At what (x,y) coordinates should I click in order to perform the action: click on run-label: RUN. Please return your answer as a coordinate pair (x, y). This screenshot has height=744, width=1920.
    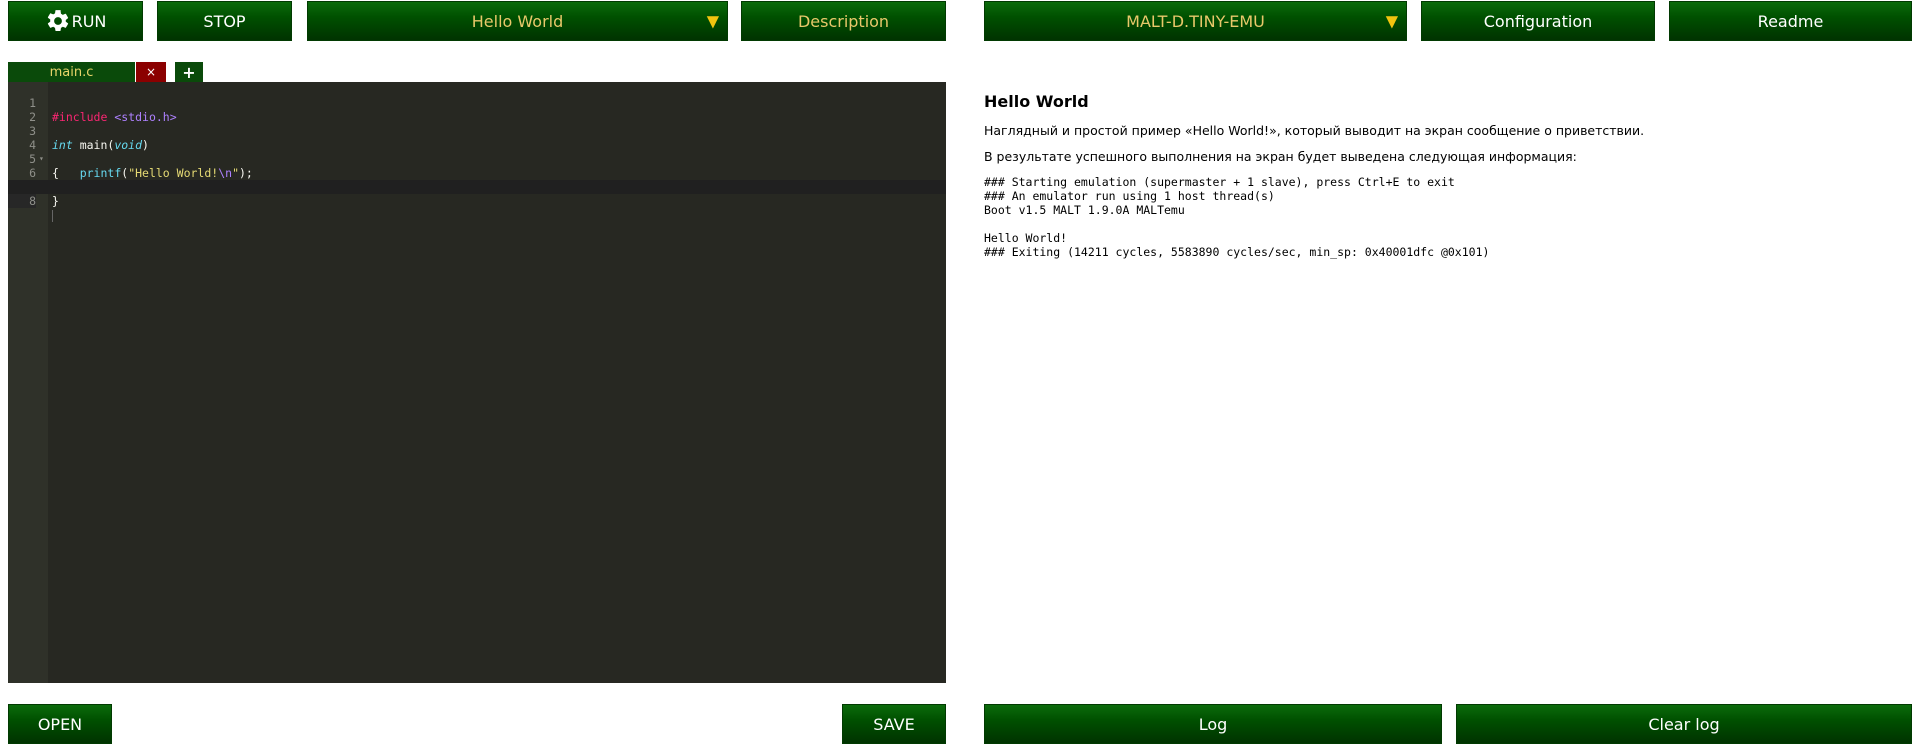
    Looking at the image, I should click on (89, 21).